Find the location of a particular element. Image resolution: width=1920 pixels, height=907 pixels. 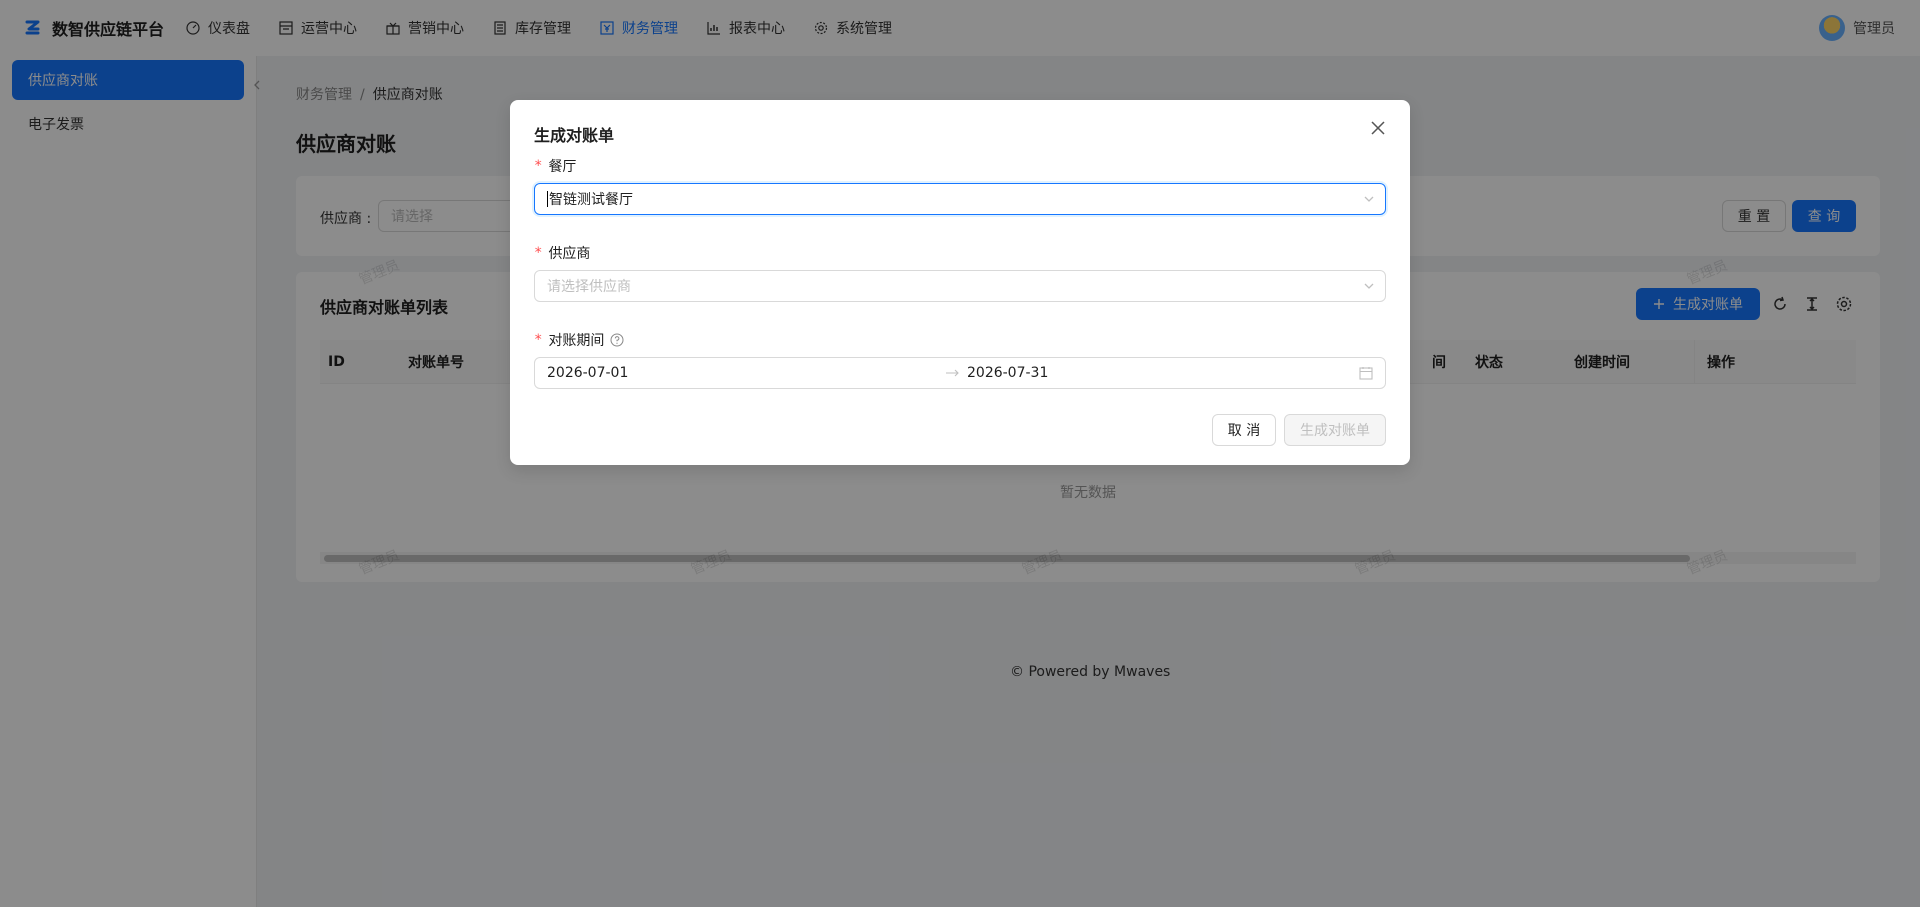

supplier-label: * 供应商 is located at coordinates (562, 253).